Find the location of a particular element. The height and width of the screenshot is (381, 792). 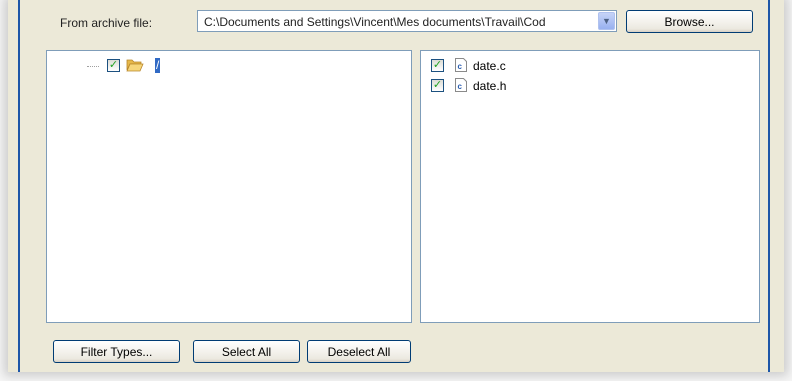

tree-root-label: / is located at coordinates (158, 65).